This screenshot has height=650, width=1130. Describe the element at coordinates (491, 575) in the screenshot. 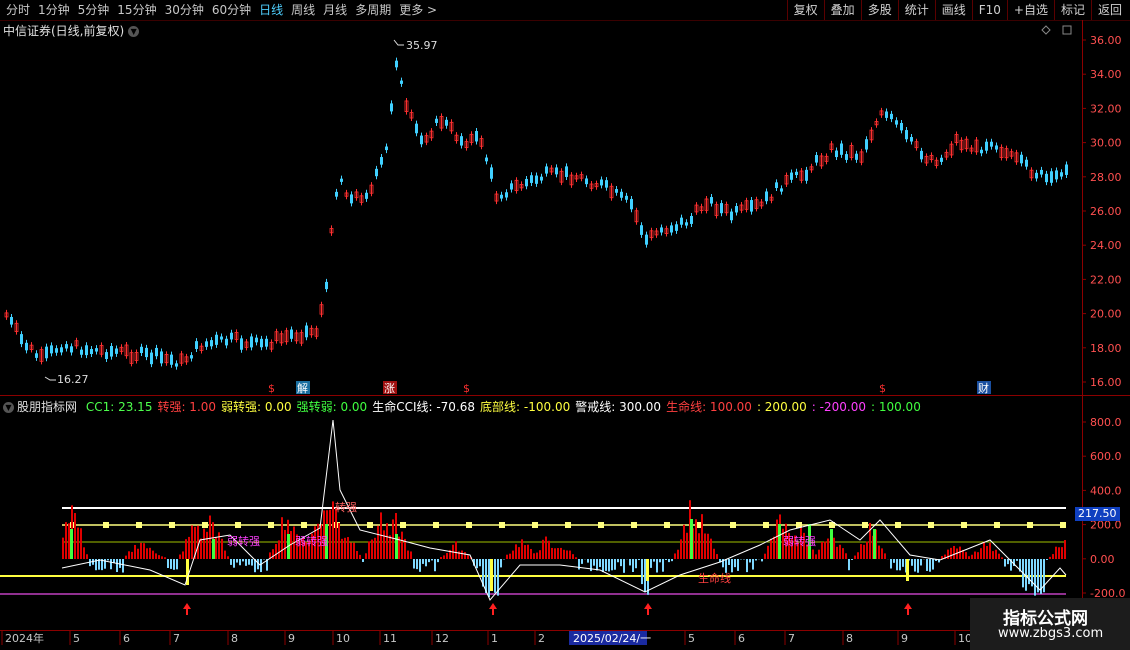

I see `signal-bar-yellow` at that location.